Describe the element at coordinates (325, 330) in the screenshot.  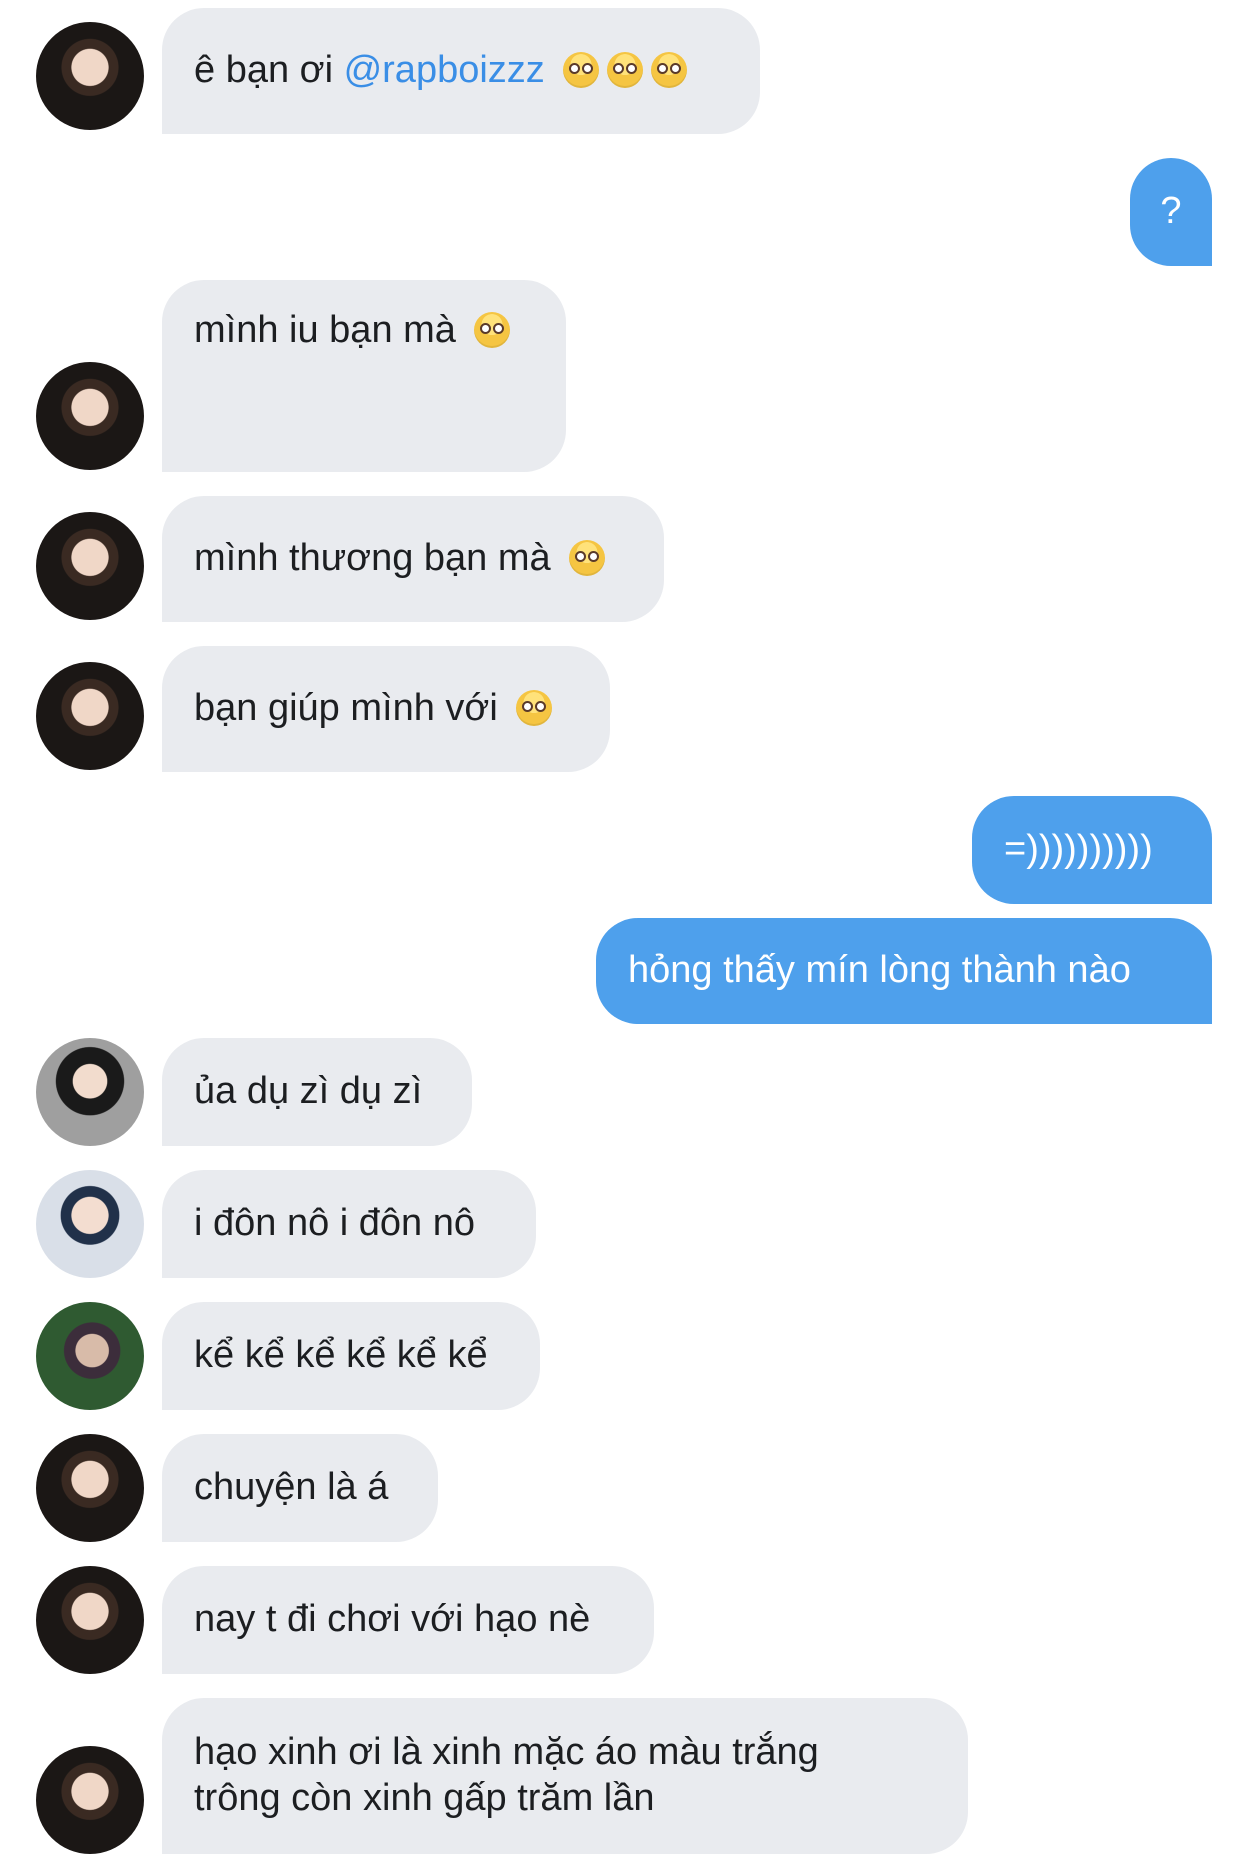
I see `message-text: mình iu bạn mà` at that location.